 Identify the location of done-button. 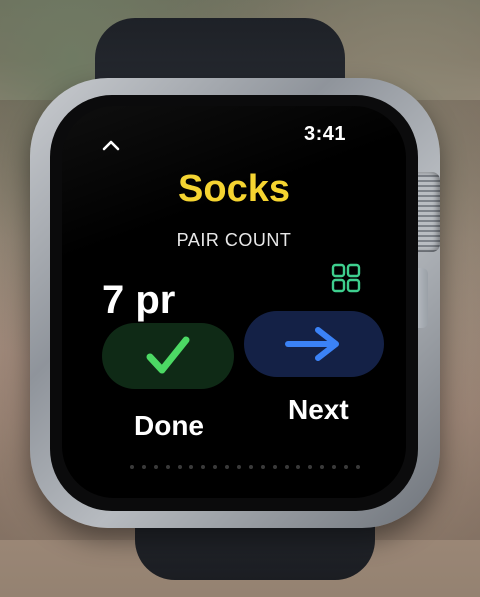
(168, 356).